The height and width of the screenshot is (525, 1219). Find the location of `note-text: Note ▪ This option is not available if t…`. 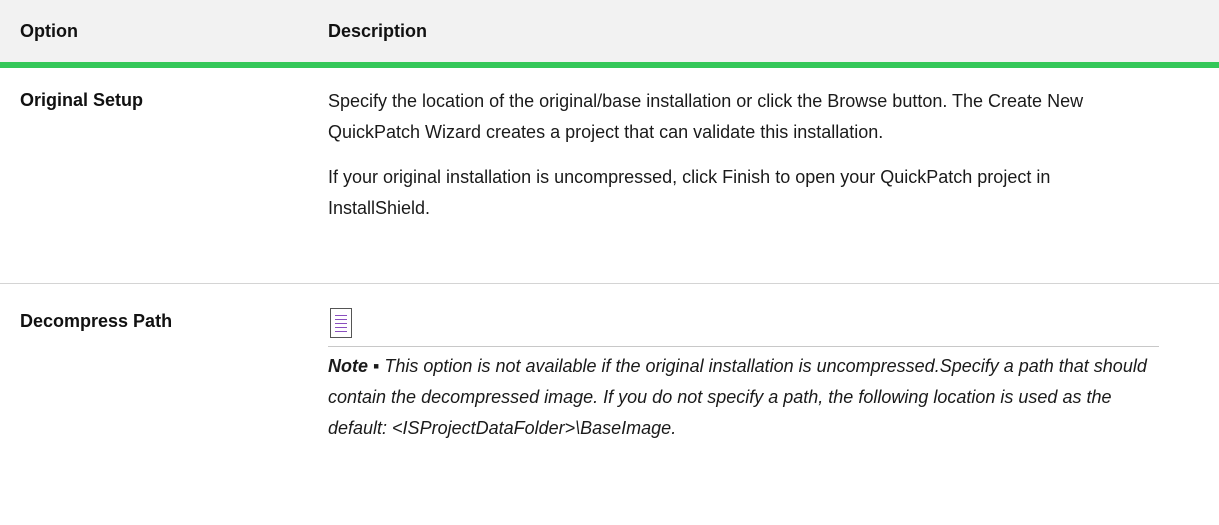

note-text: Note ▪ This option is not available if t… is located at coordinates (743, 397).